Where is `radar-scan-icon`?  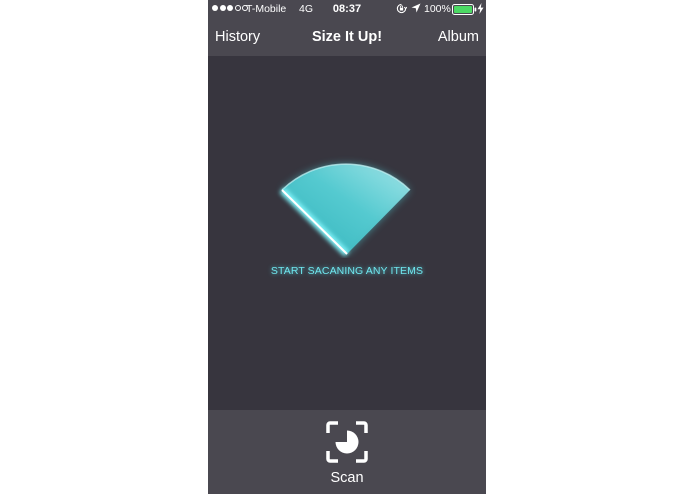 radar-scan-icon is located at coordinates (345, 210).